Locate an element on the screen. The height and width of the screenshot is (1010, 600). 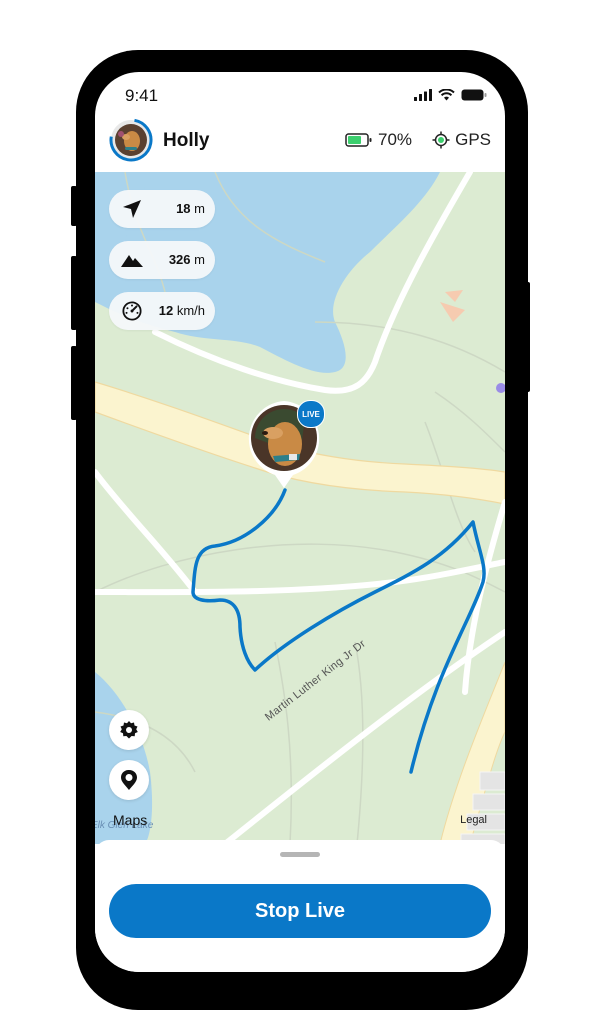
location-pin-icon is located at coordinates (129, 780).